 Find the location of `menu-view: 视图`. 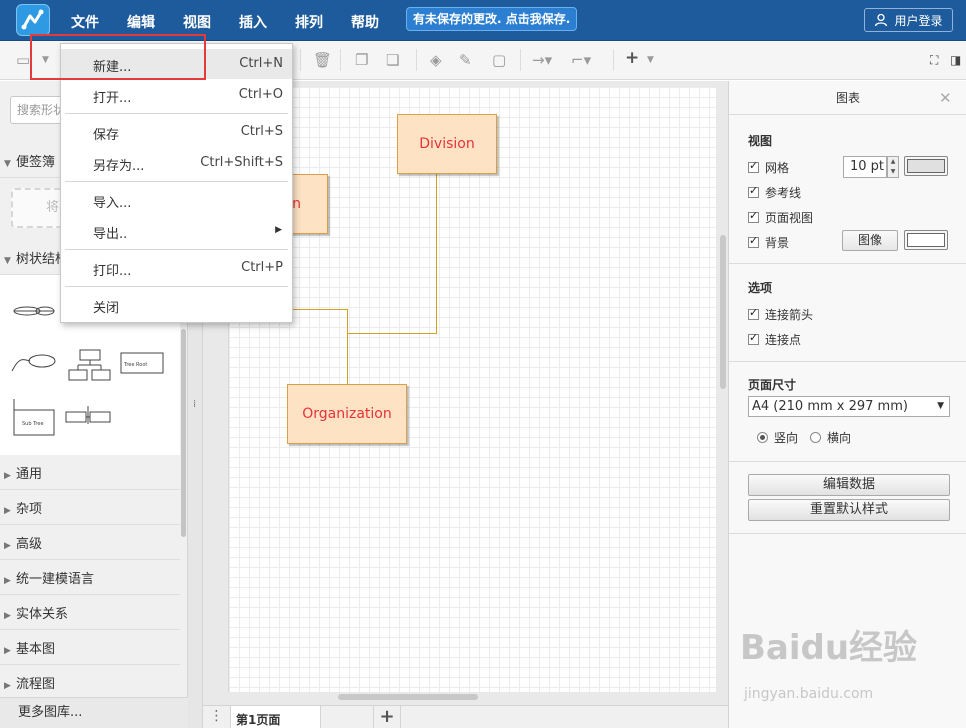

menu-view: 视图 is located at coordinates (197, 22).